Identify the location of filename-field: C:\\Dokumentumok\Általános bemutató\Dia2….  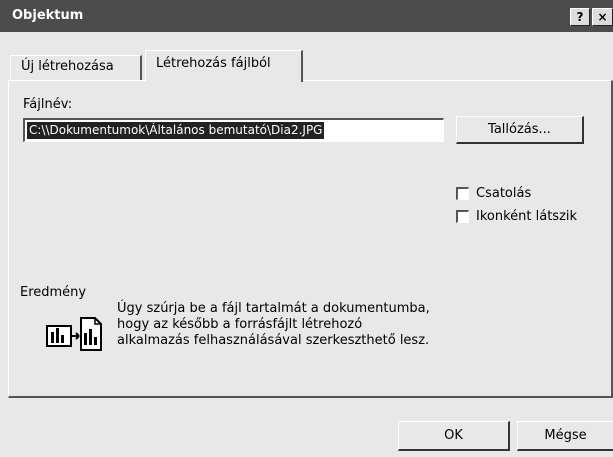
(233, 130).